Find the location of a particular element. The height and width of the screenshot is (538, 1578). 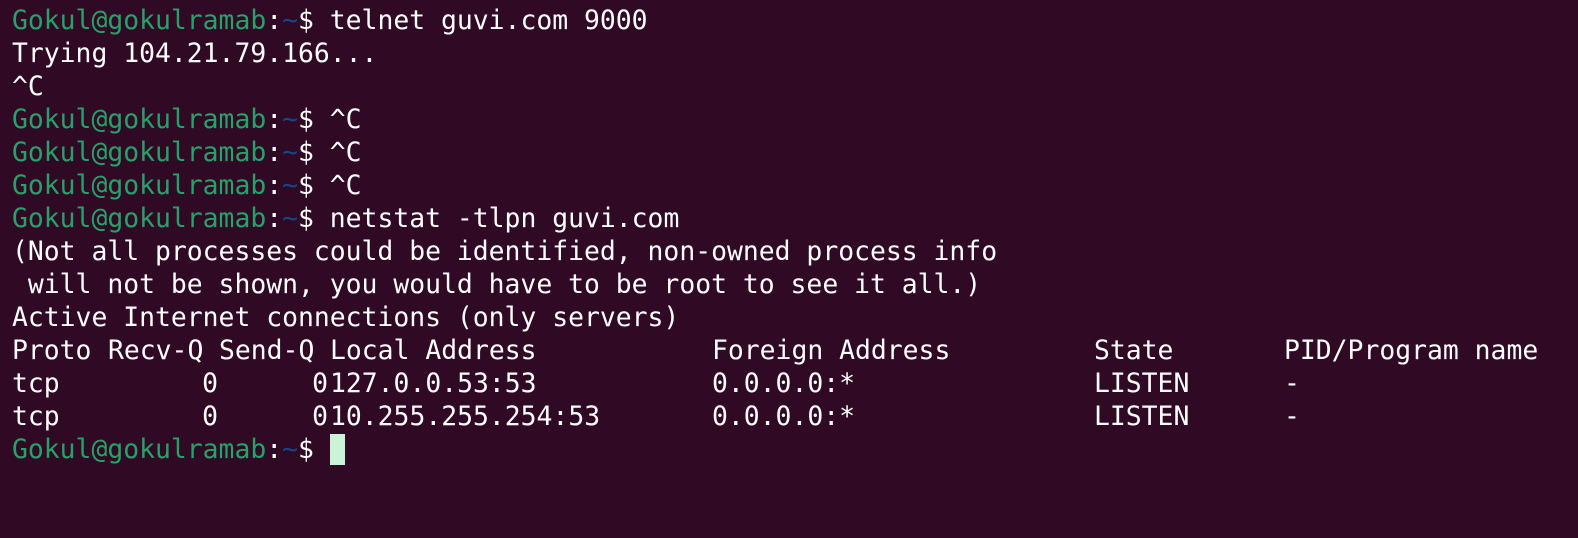

header-state: State is located at coordinates (1134, 350).